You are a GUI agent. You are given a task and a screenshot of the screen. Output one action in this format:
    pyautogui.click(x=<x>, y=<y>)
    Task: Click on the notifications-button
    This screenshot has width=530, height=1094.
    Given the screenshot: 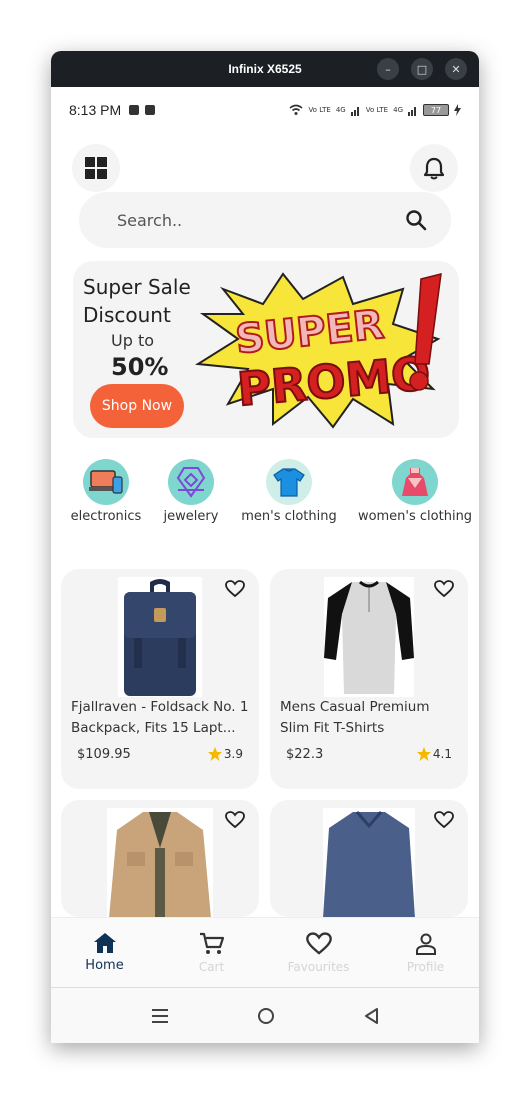 What is the action you would take?
    pyautogui.click(x=434, y=168)
    